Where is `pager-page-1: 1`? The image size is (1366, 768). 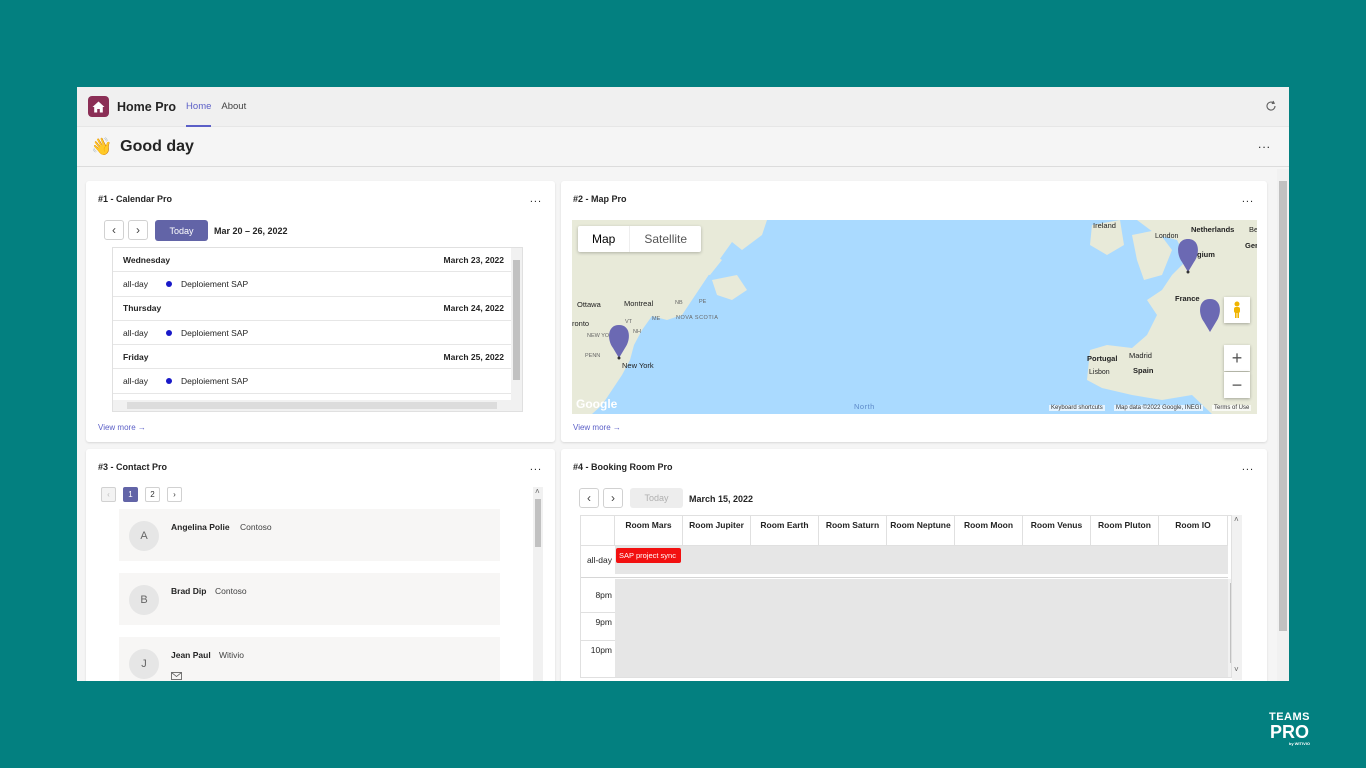
pager-page-1: 1 is located at coordinates (130, 494).